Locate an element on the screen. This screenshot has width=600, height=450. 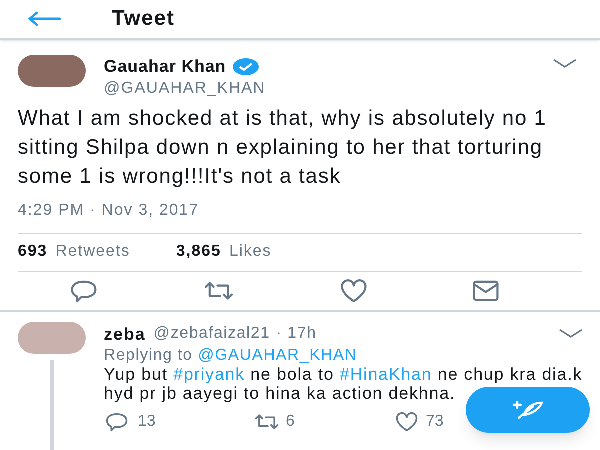
reply-age: · 17h is located at coordinates (296, 334).